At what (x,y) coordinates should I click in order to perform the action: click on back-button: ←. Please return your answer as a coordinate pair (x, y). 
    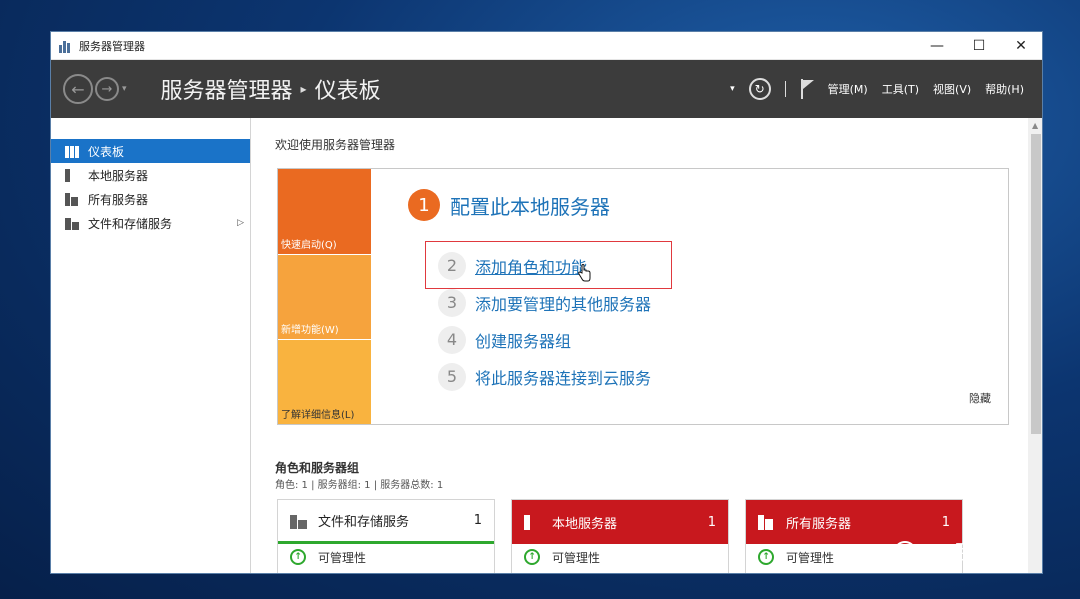
    Looking at the image, I should click on (78, 89).